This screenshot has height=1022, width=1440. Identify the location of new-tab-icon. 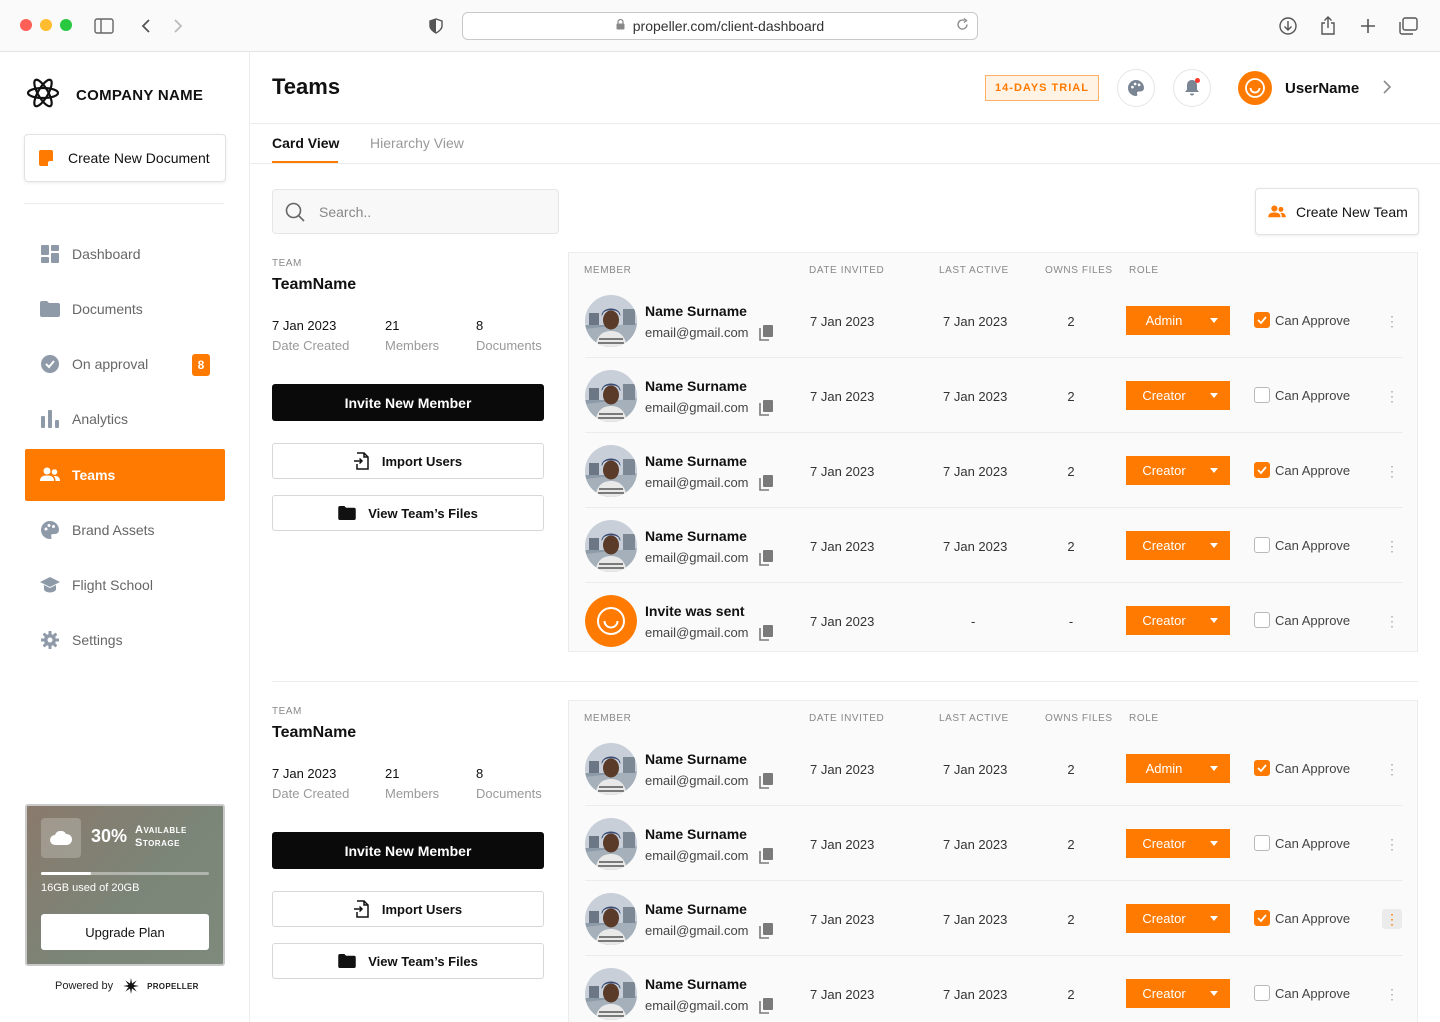
(1368, 26).